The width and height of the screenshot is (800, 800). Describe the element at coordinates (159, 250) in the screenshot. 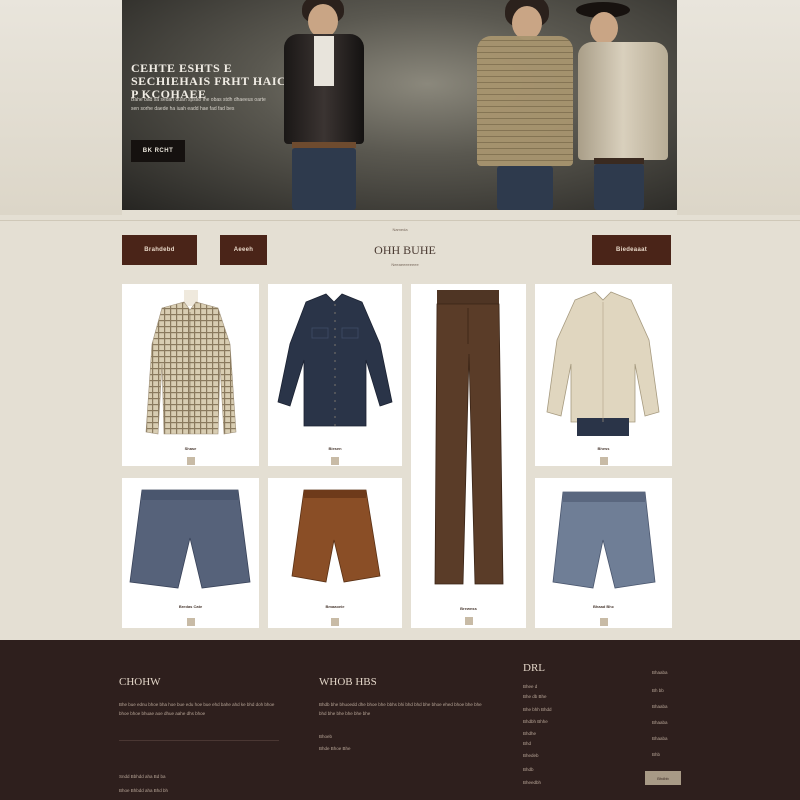

I see `category-button-1: Brahdebd` at that location.